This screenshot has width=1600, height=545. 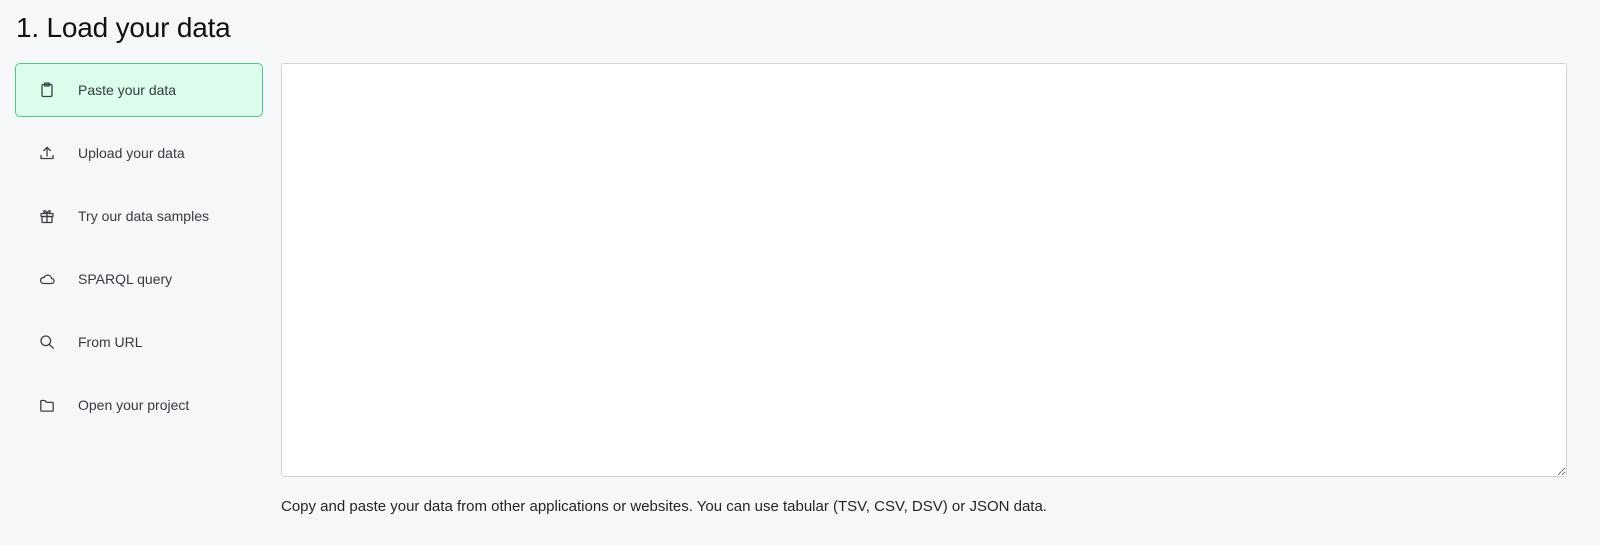 I want to click on clipboard-icon, so click(x=47, y=90).